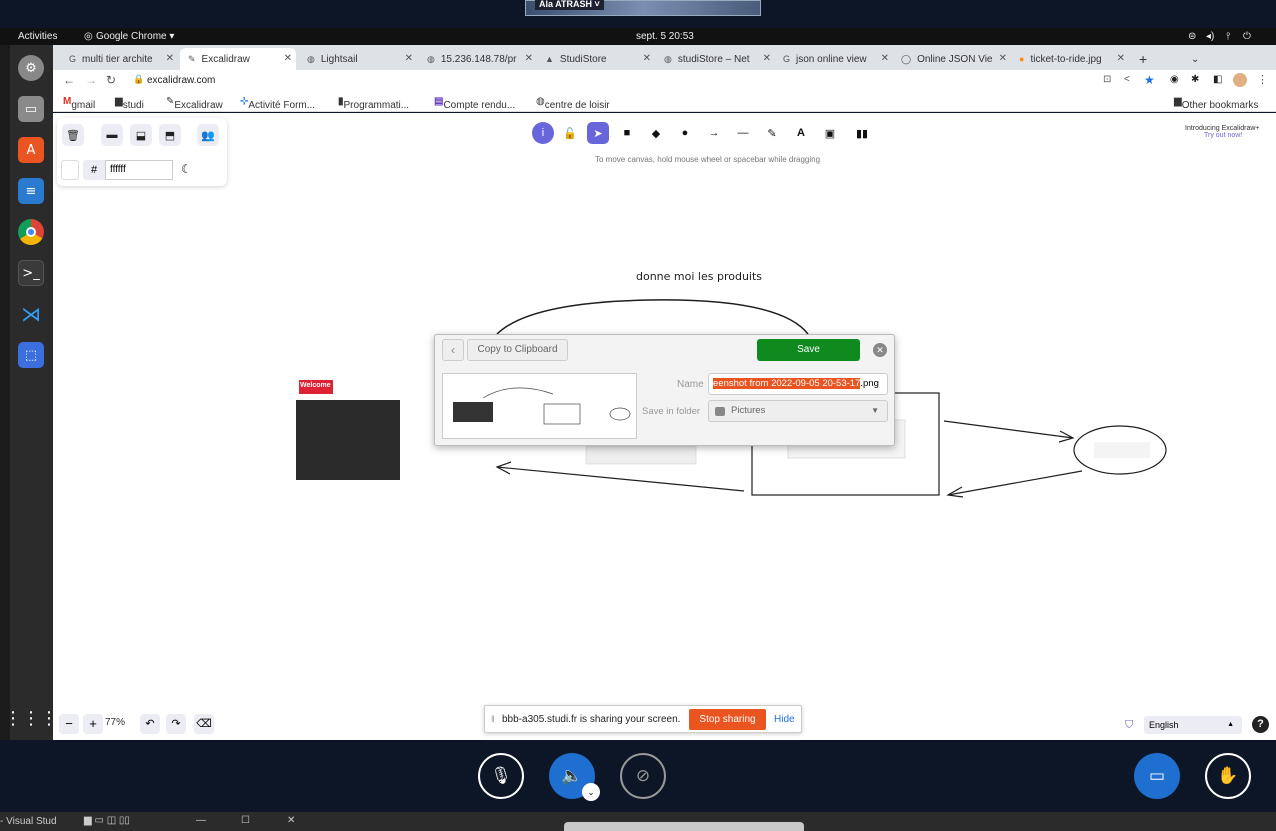 This screenshot has height=831, width=1276. Describe the element at coordinates (1230, 724) in the screenshot. I see `dropdown-icon: ▲` at that location.